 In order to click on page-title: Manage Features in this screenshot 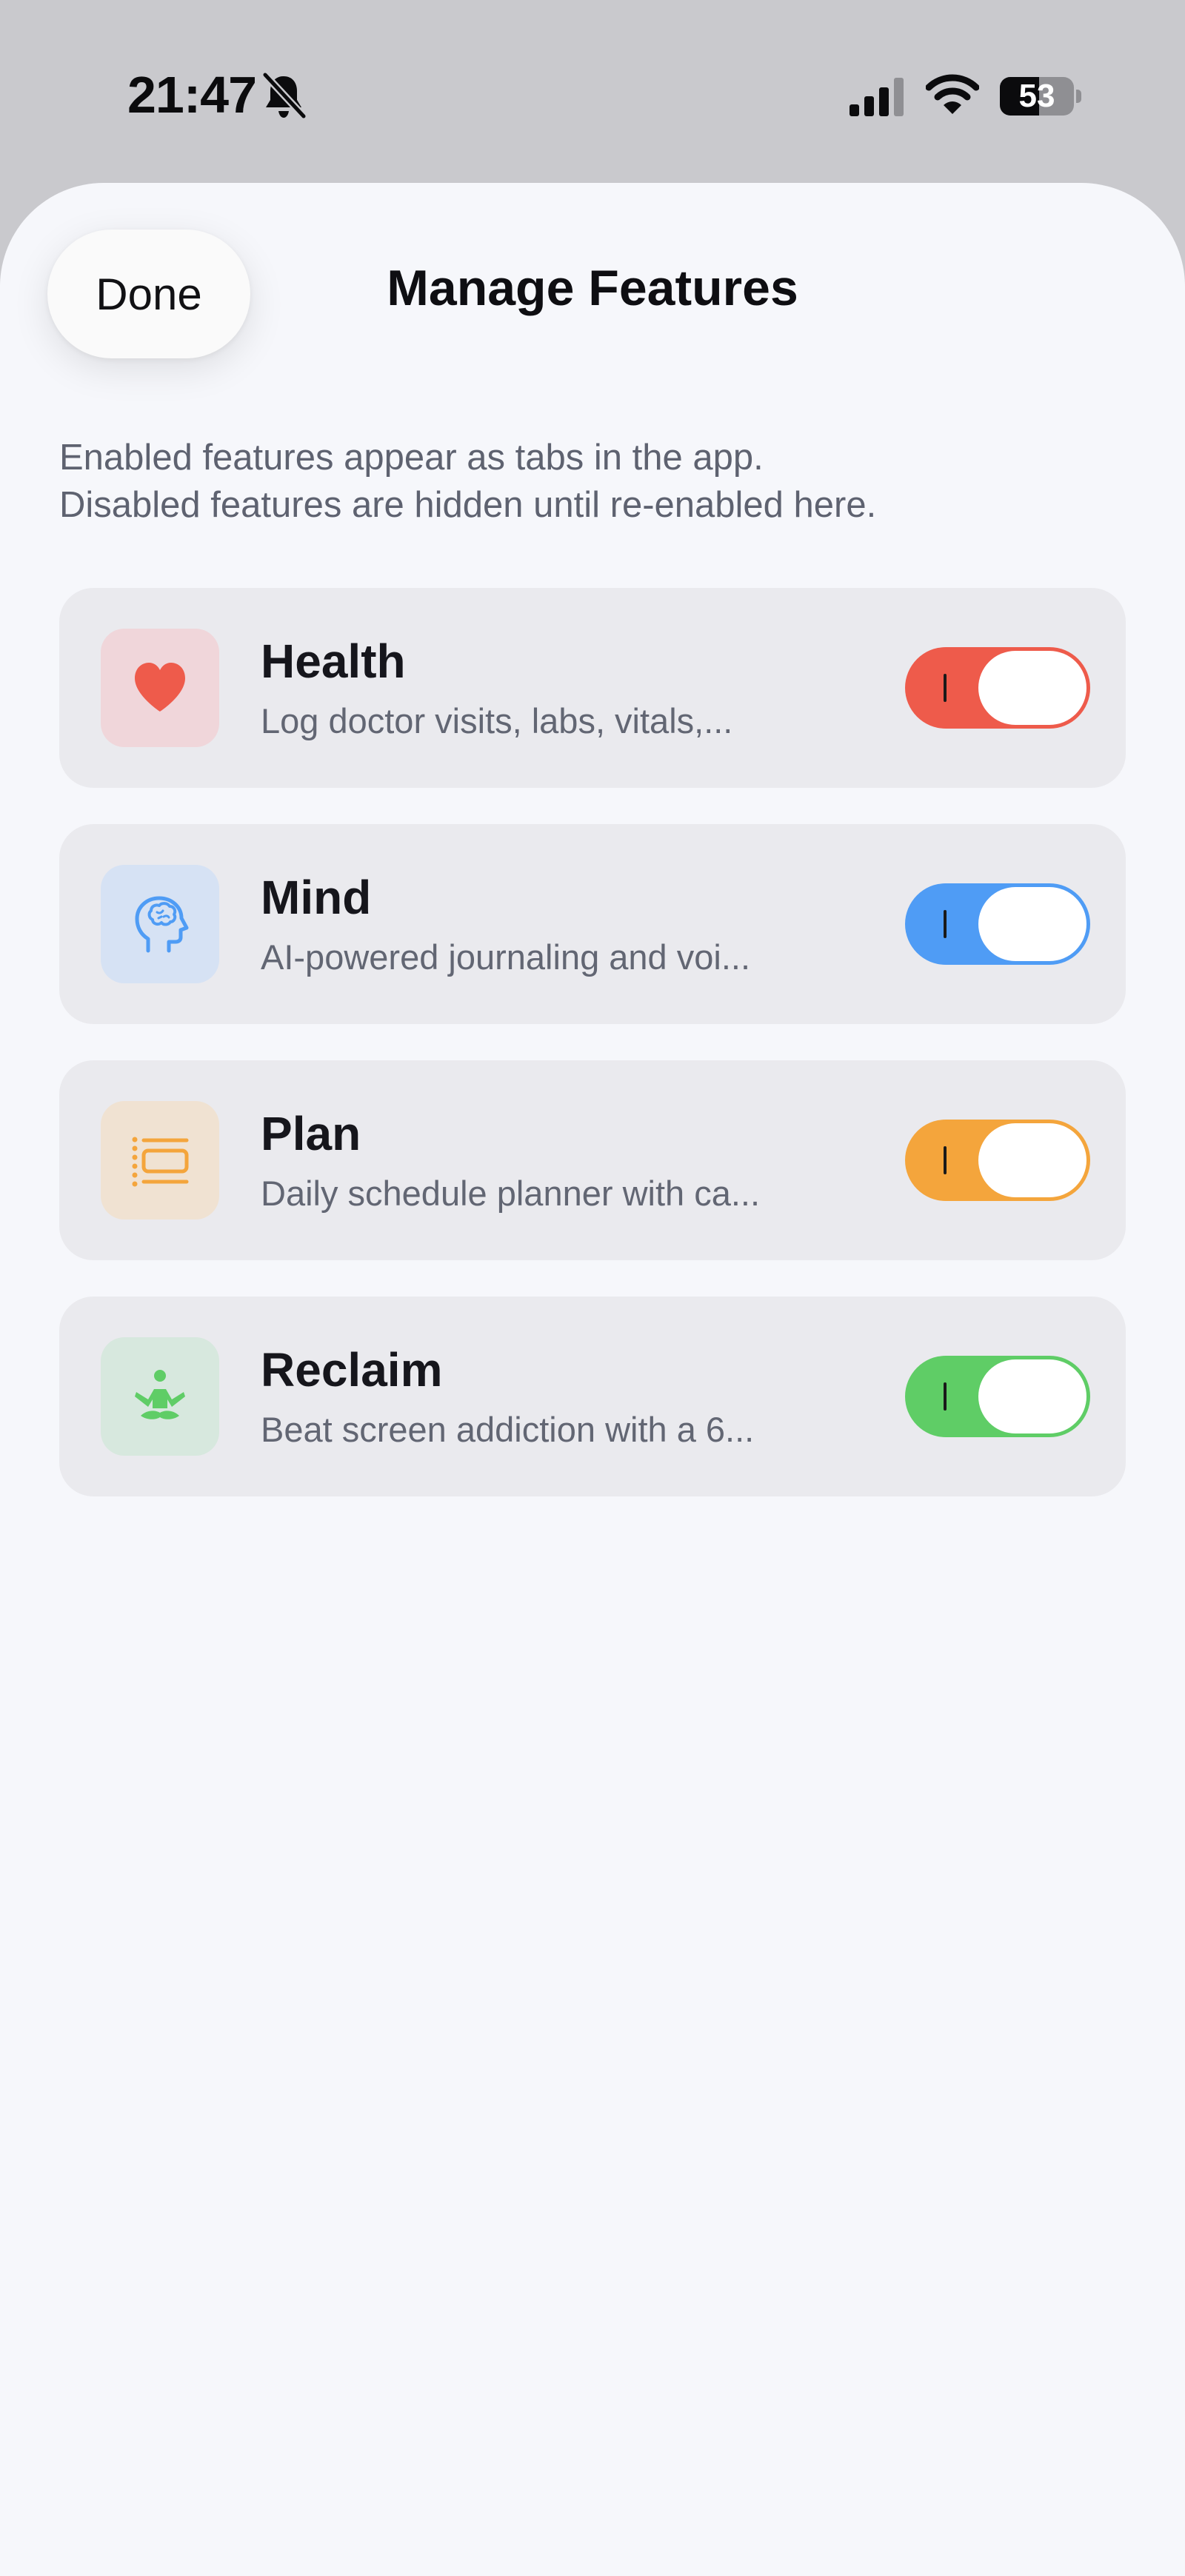, I will do `click(592, 288)`.